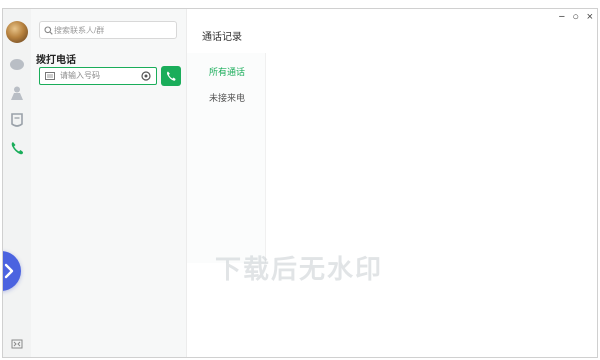 Image resolution: width=600 pixels, height=360 pixels. What do you see at coordinates (222, 37) in the screenshot?
I see `call-records-title: 通话记录` at bounding box center [222, 37].